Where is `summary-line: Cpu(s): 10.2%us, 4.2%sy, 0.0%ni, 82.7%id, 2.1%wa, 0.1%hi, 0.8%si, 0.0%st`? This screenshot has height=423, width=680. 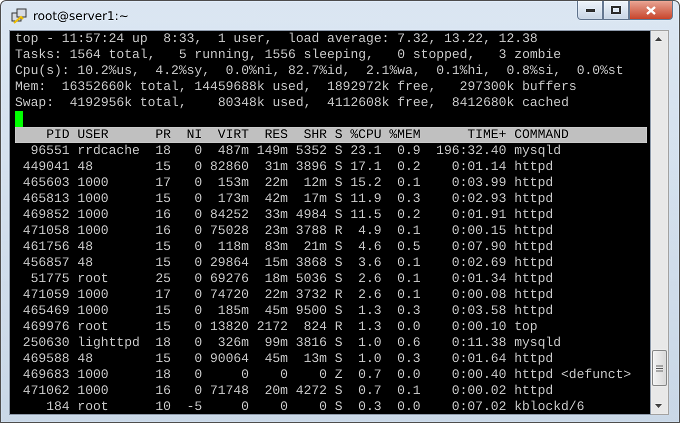 summary-line: Cpu(s): 10.2%us, 4.2%sy, 0.0%ni, 82.7%id, 2.1%wa, 0.1%hi, 0.8%si, 0.0%st is located at coordinates (319, 71).